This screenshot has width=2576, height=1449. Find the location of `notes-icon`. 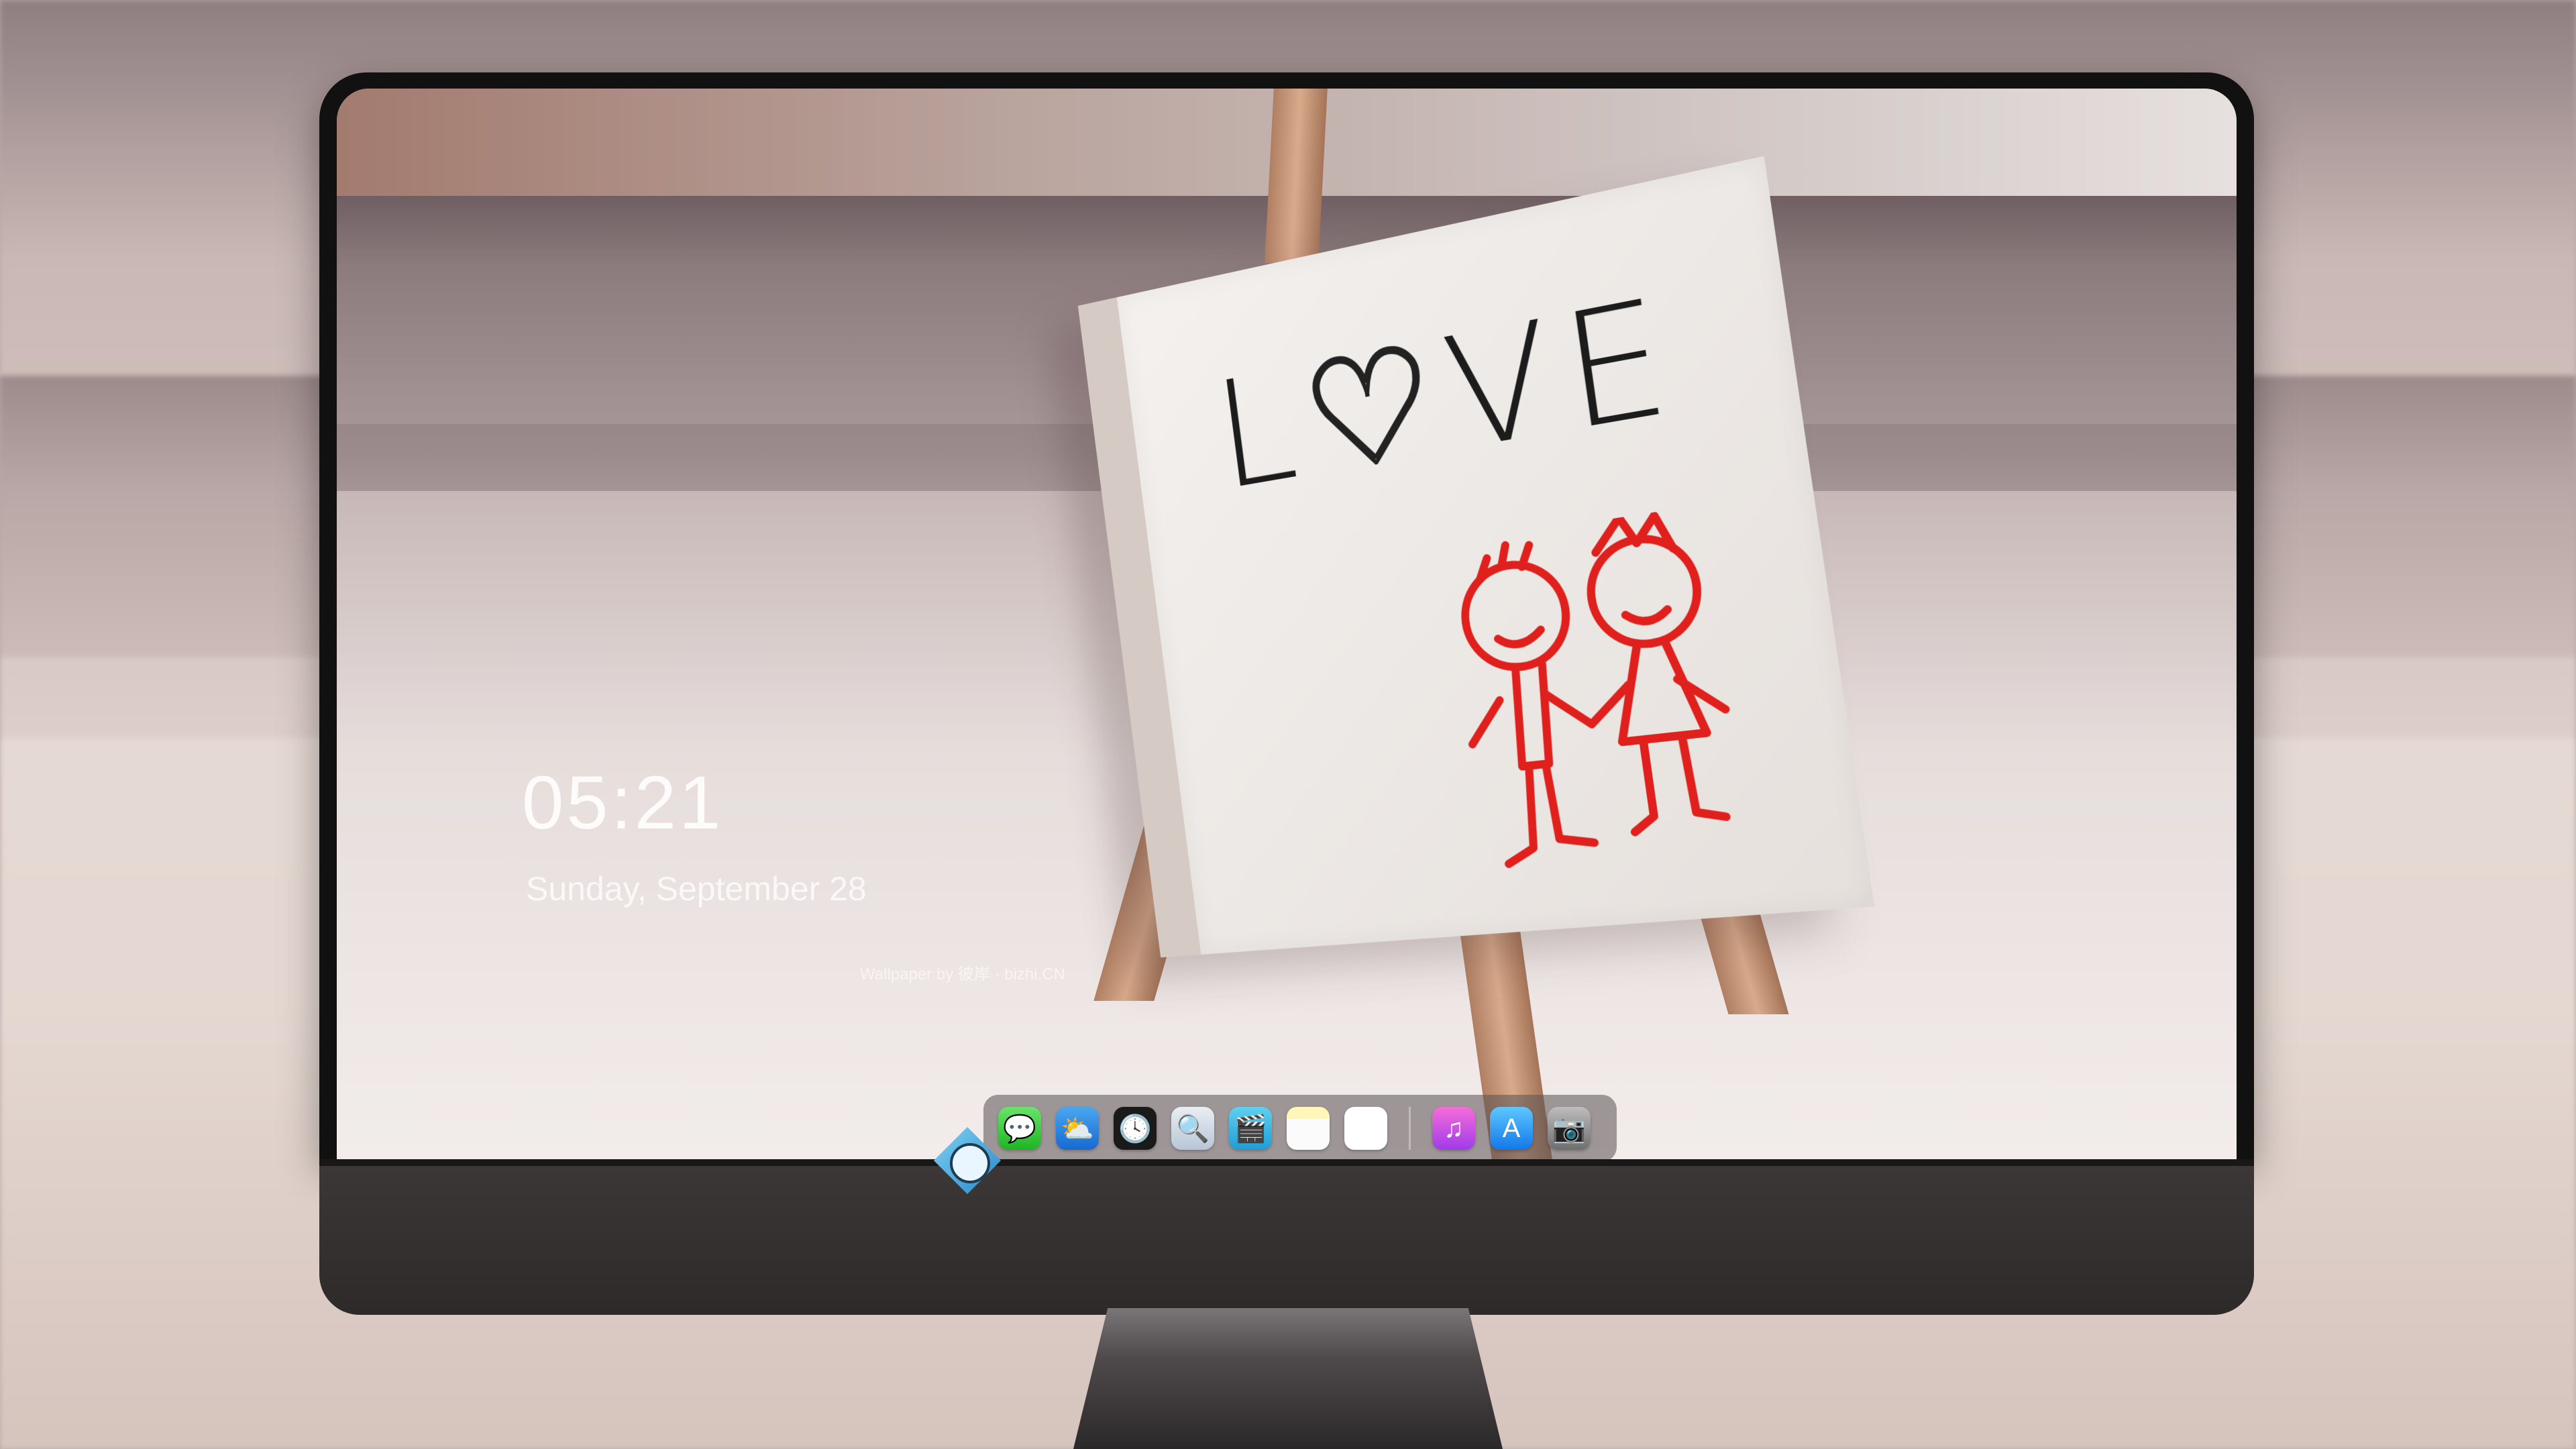

notes-icon is located at coordinates (1308, 1128).